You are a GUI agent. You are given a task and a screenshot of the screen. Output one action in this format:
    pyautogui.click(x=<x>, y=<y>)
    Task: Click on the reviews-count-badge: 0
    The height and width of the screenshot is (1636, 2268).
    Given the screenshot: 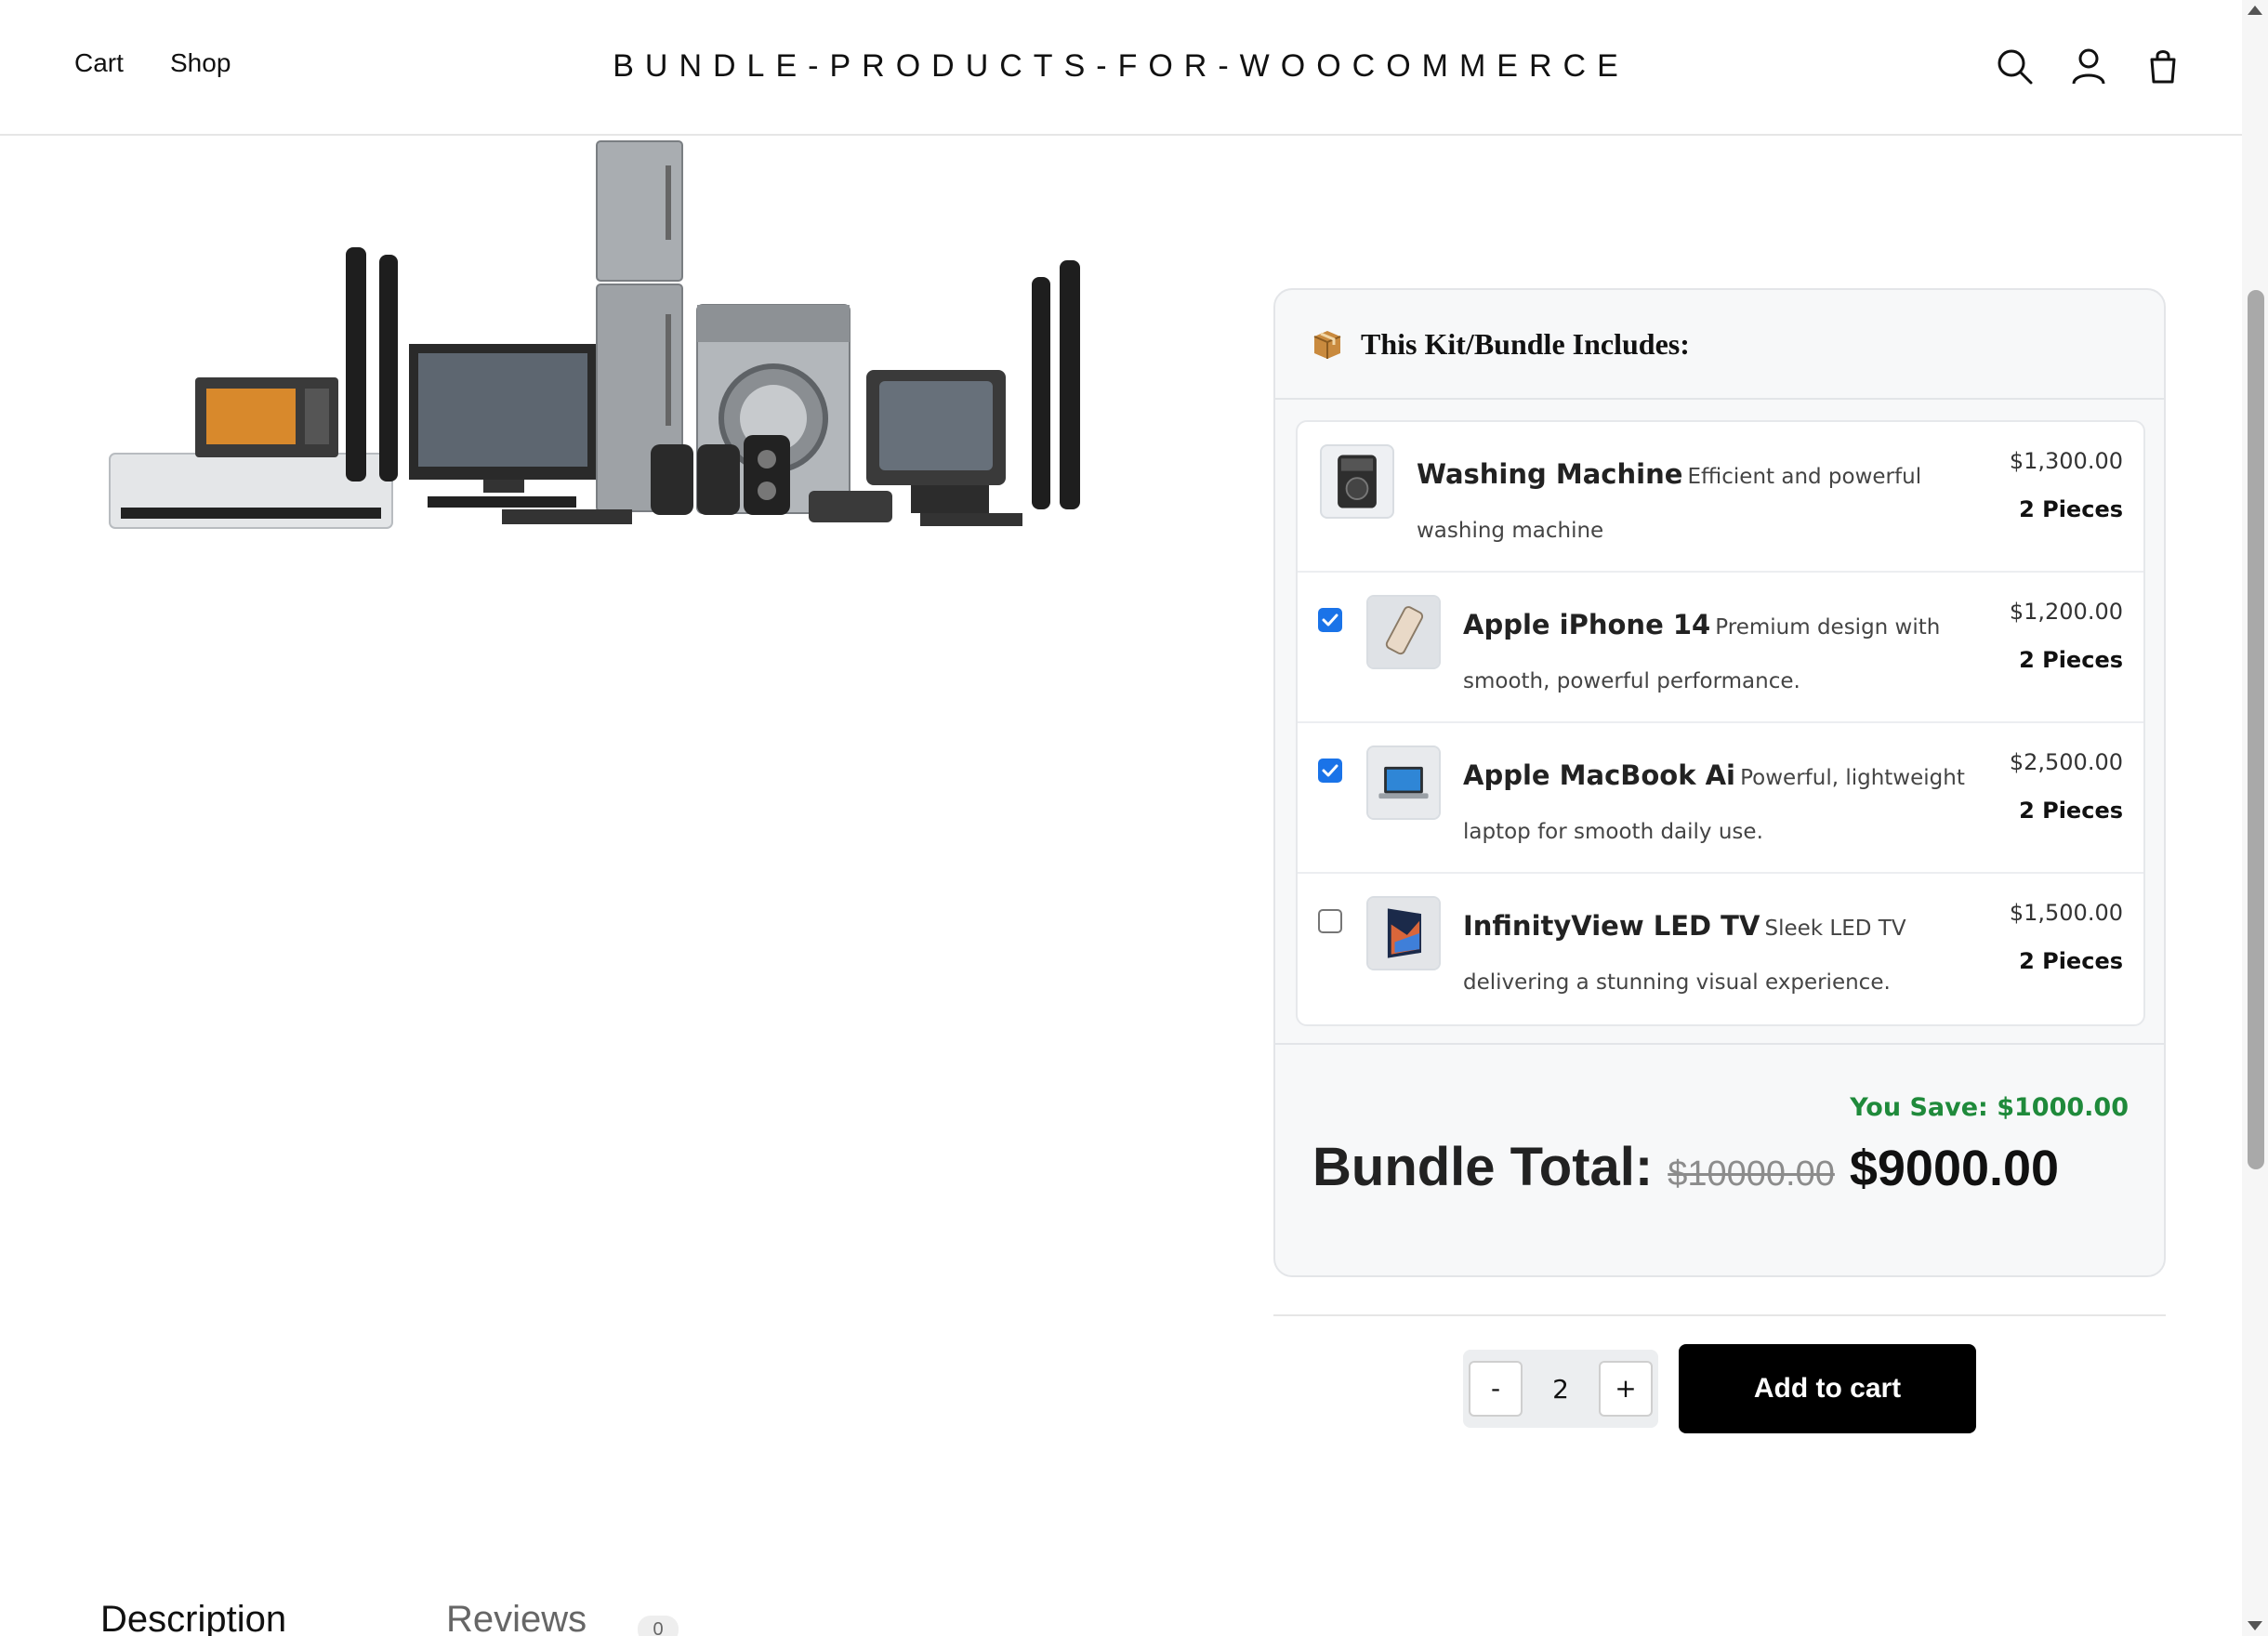 What is the action you would take?
    pyautogui.click(x=659, y=1626)
    